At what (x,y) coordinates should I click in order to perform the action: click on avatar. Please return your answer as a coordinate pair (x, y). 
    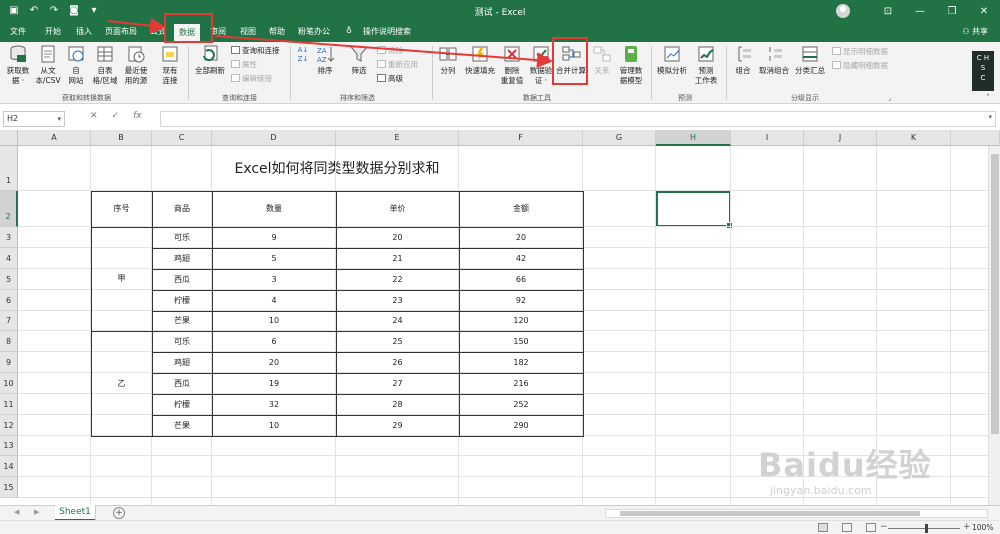
    Looking at the image, I should click on (843, 11).